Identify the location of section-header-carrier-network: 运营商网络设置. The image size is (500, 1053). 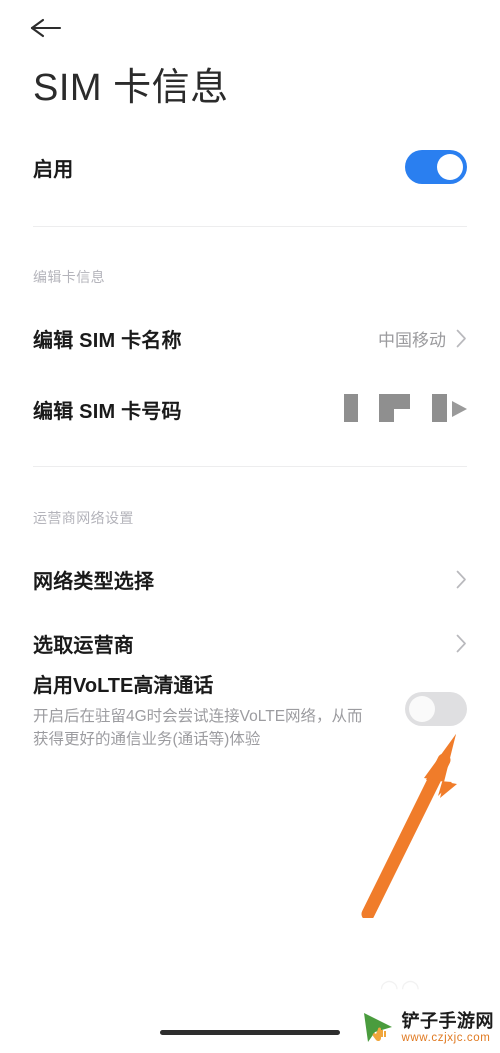
(83, 518).